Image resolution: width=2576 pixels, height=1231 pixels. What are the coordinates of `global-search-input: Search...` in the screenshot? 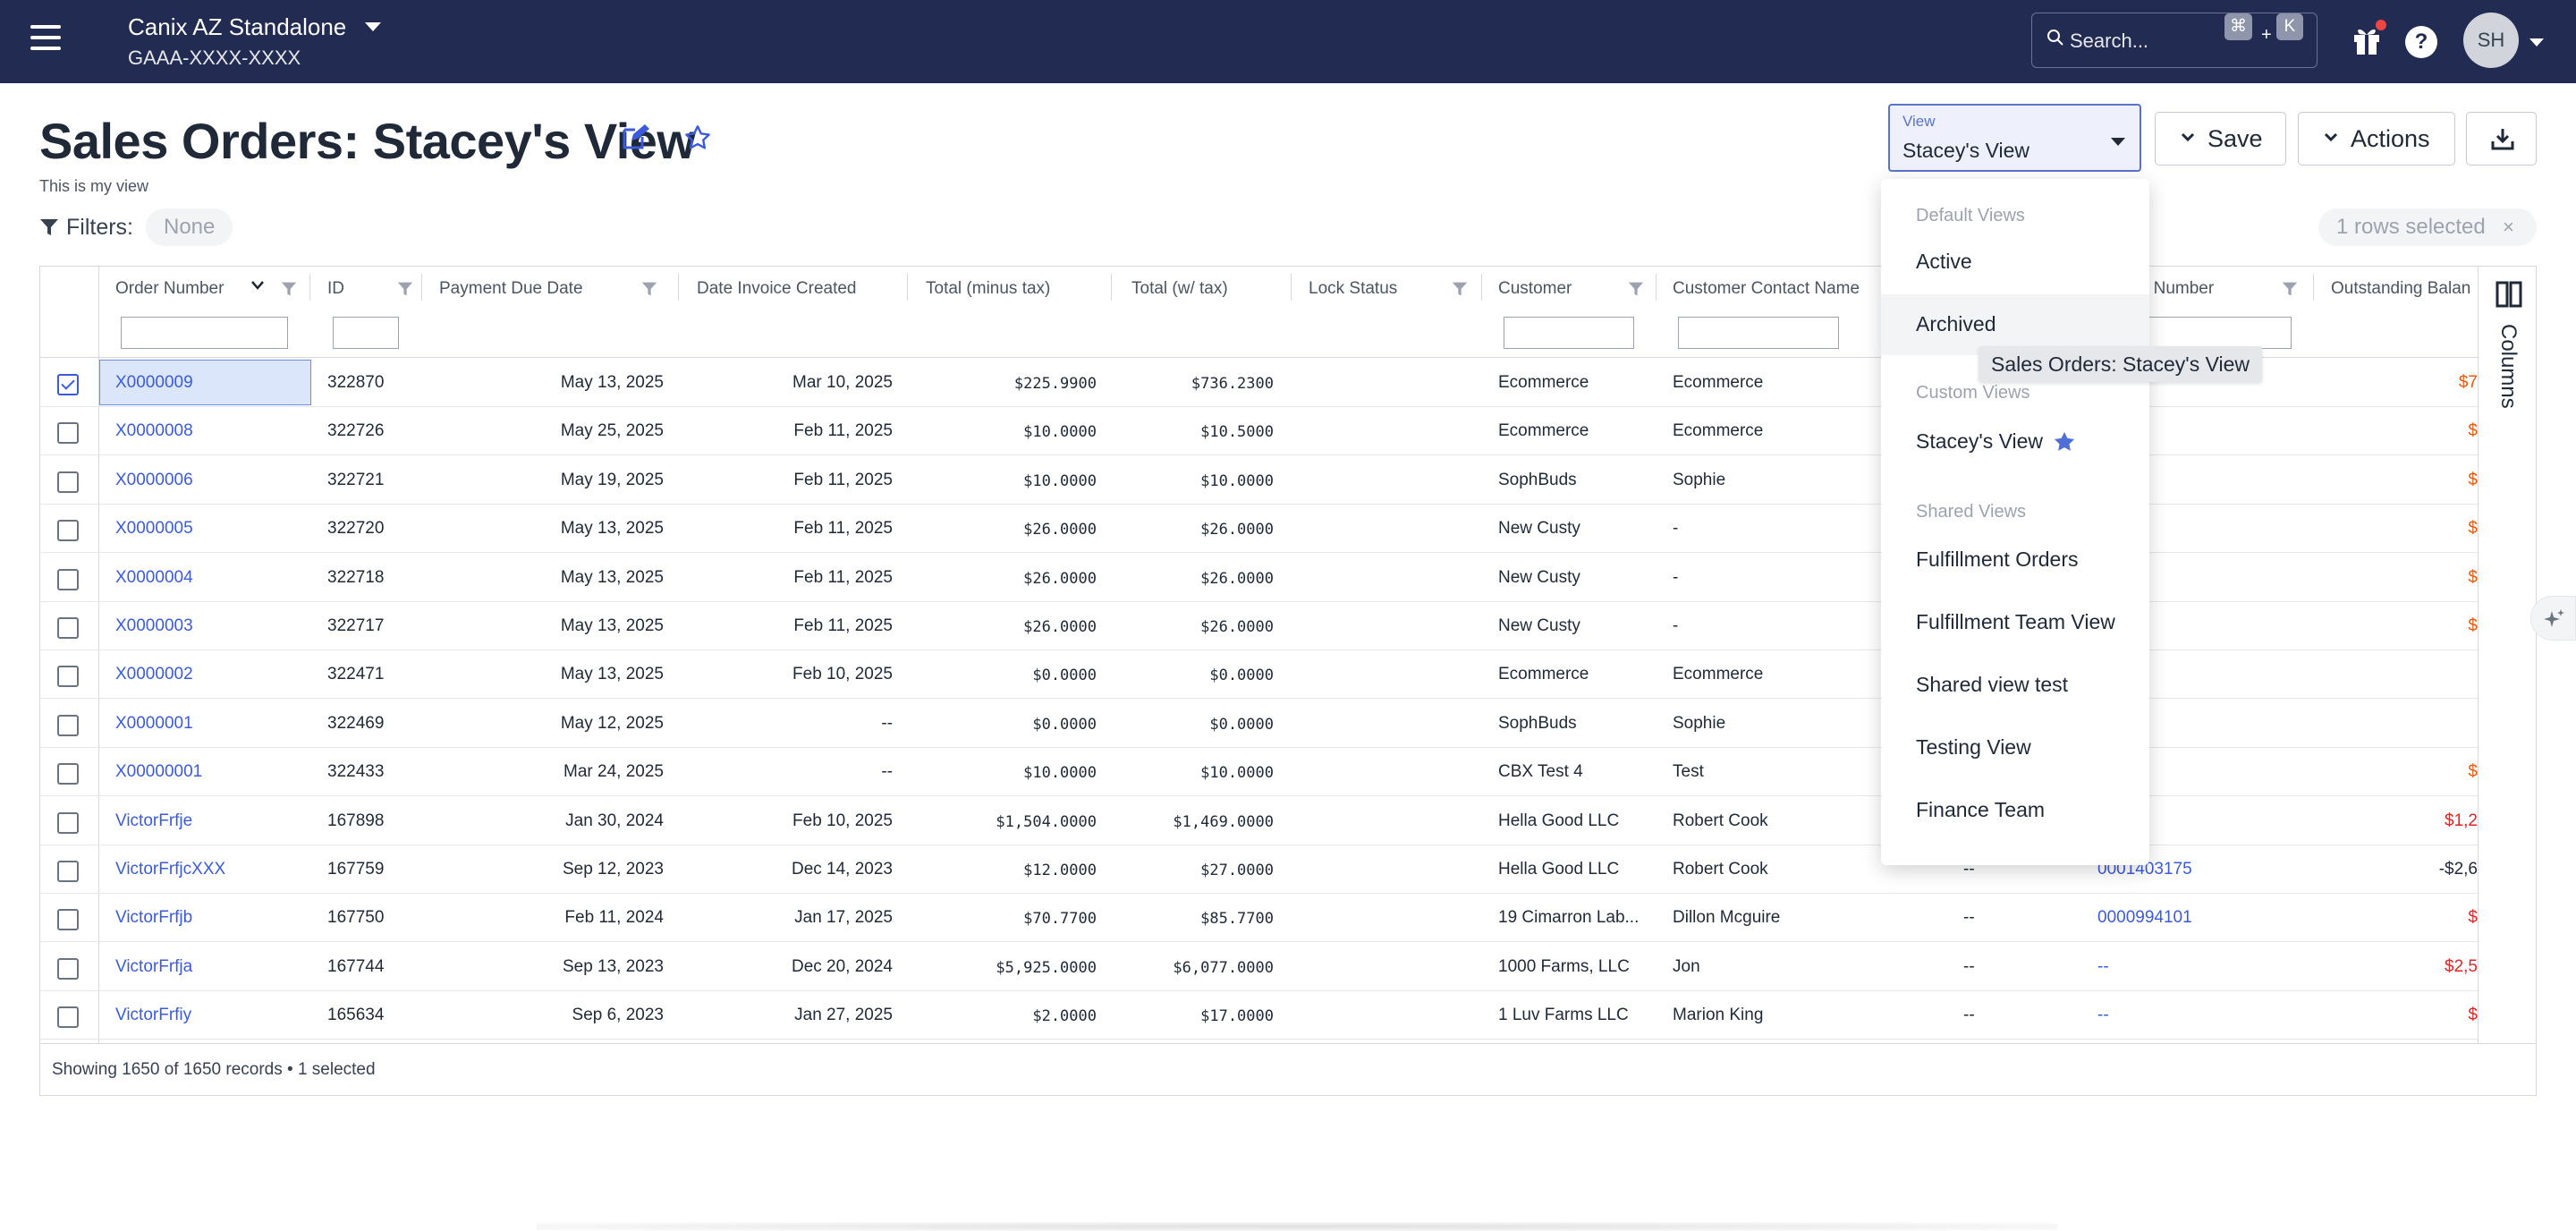 It's located at (2174, 40).